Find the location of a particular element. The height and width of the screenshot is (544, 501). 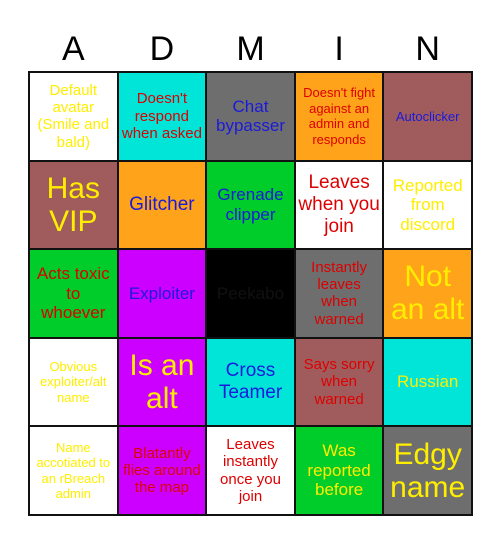

bingo-cell-r1c5: Autoclicker is located at coordinates (427, 116).